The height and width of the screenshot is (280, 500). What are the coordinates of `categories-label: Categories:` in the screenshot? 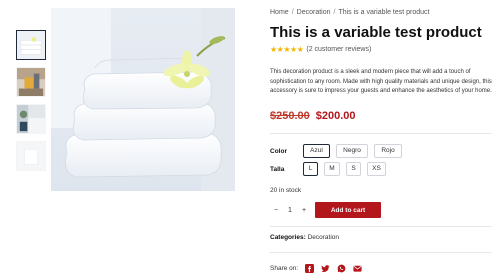 It's located at (288, 237).